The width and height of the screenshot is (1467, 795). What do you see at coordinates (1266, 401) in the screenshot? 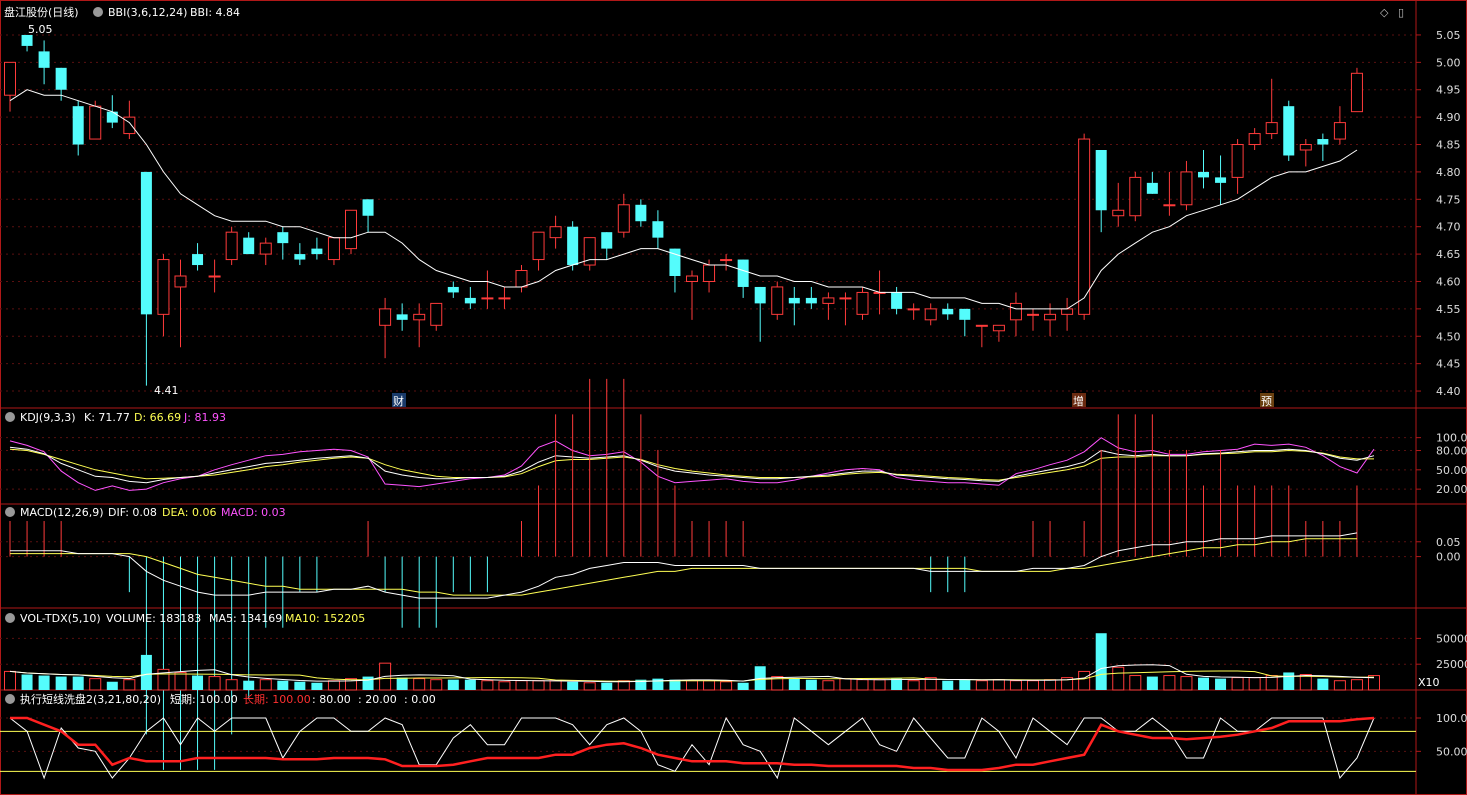
I see `forecast-marker-text: 预` at bounding box center [1266, 401].